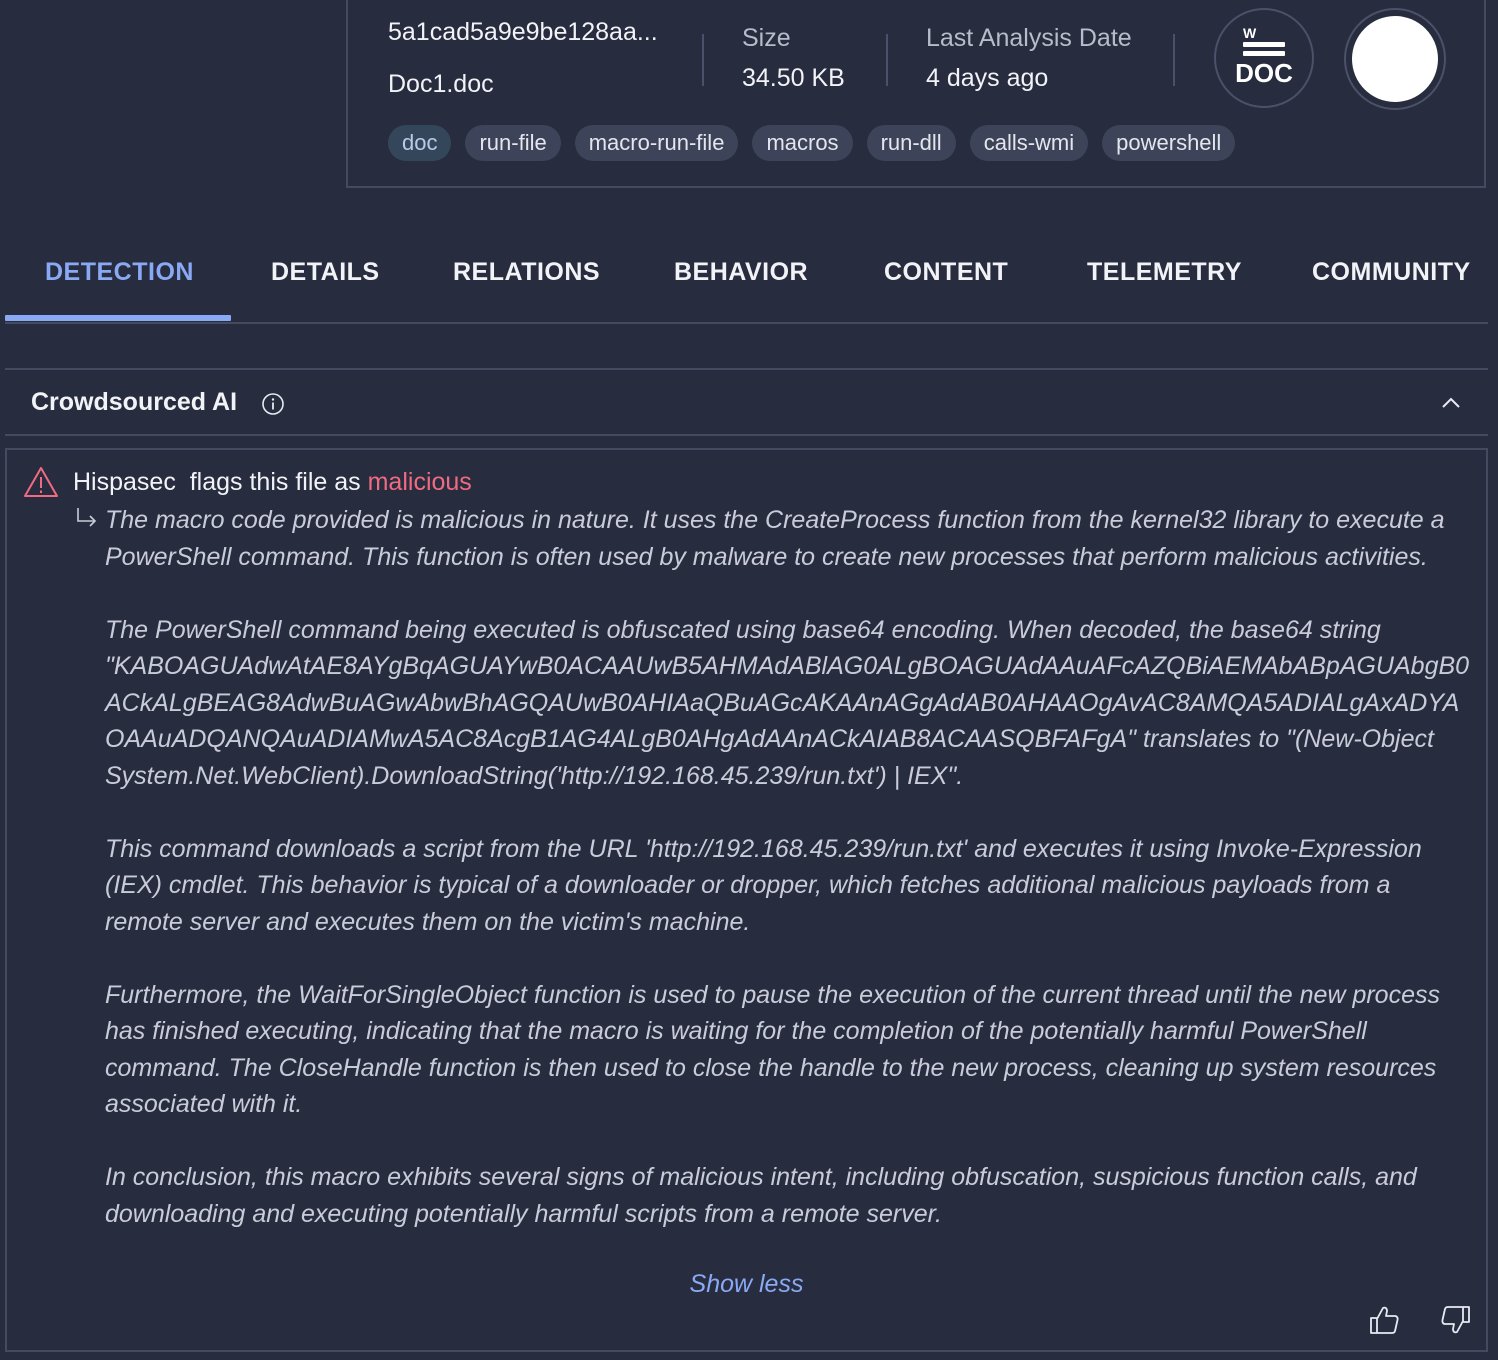 The height and width of the screenshot is (1360, 1498). I want to click on tab-telemetry: TELEMETRY, so click(1164, 272).